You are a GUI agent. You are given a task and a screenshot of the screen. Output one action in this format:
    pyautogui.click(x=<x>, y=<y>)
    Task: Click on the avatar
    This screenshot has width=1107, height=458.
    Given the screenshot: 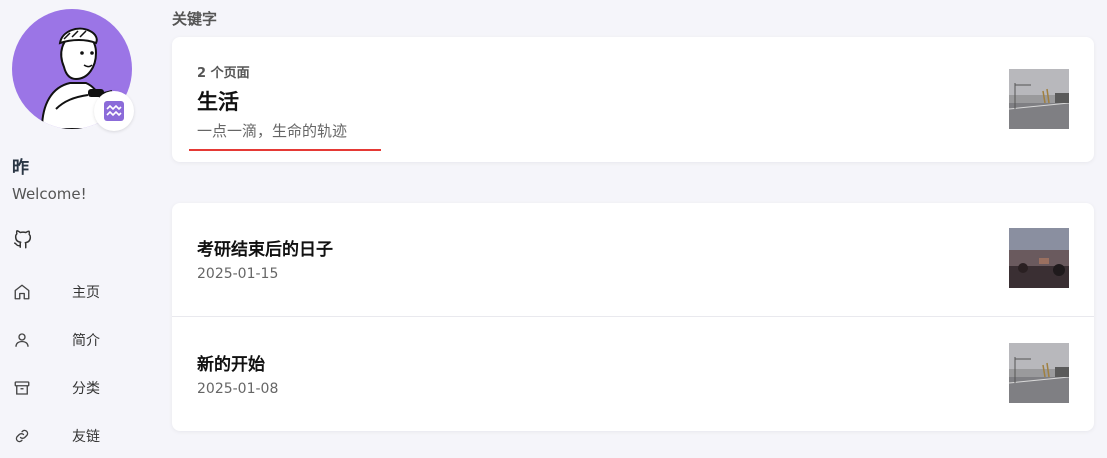 What is the action you would take?
    pyautogui.click(x=73, y=70)
    